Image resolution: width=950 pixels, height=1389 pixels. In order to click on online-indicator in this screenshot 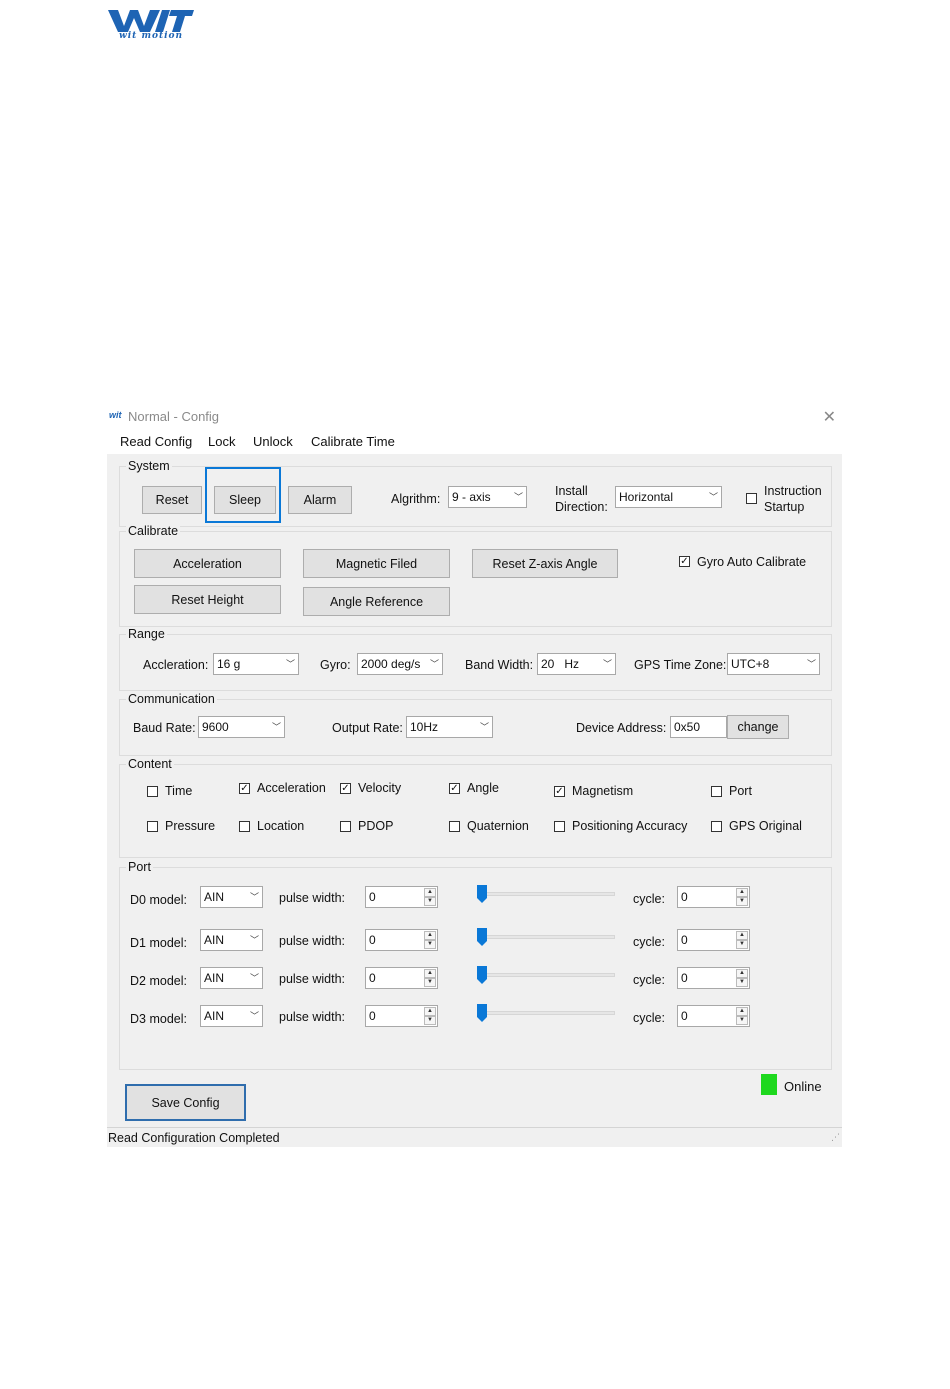, I will do `click(769, 1084)`.